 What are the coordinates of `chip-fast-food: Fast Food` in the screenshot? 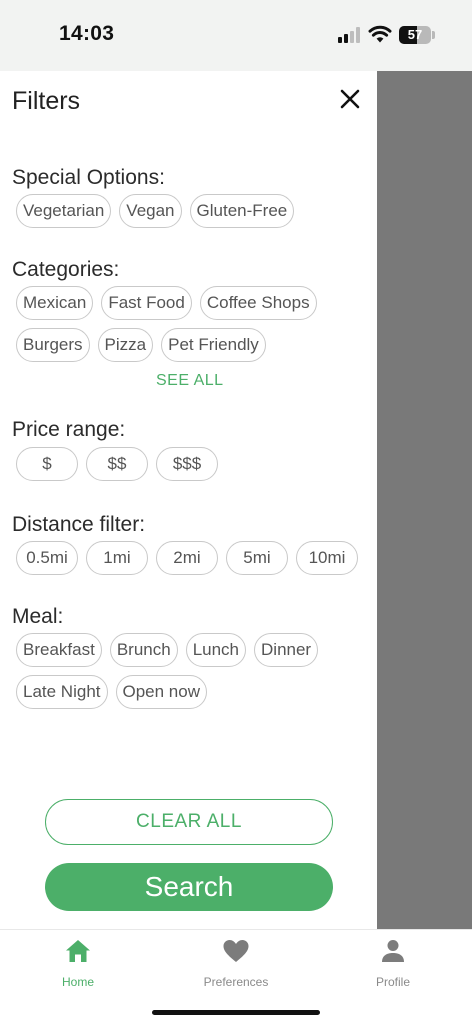 It's located at (146, 303).